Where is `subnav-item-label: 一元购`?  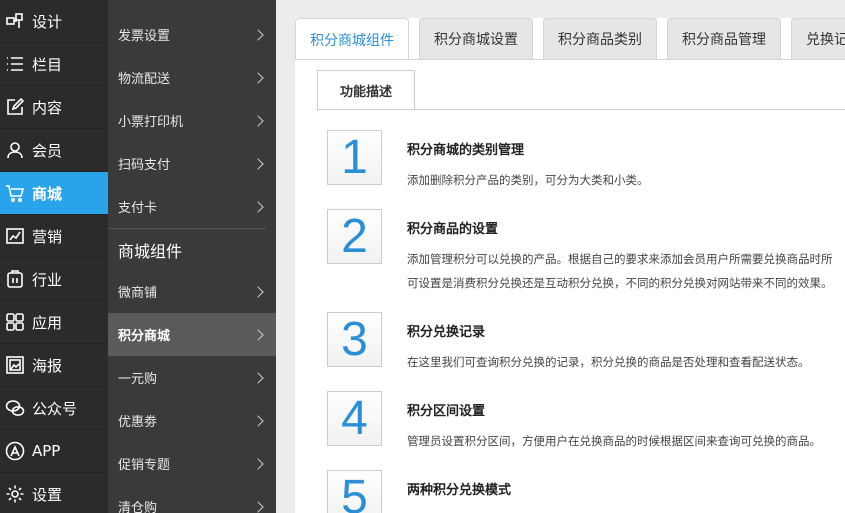 subnav-item-label: 一元购 is located at coordinates (138, 379).